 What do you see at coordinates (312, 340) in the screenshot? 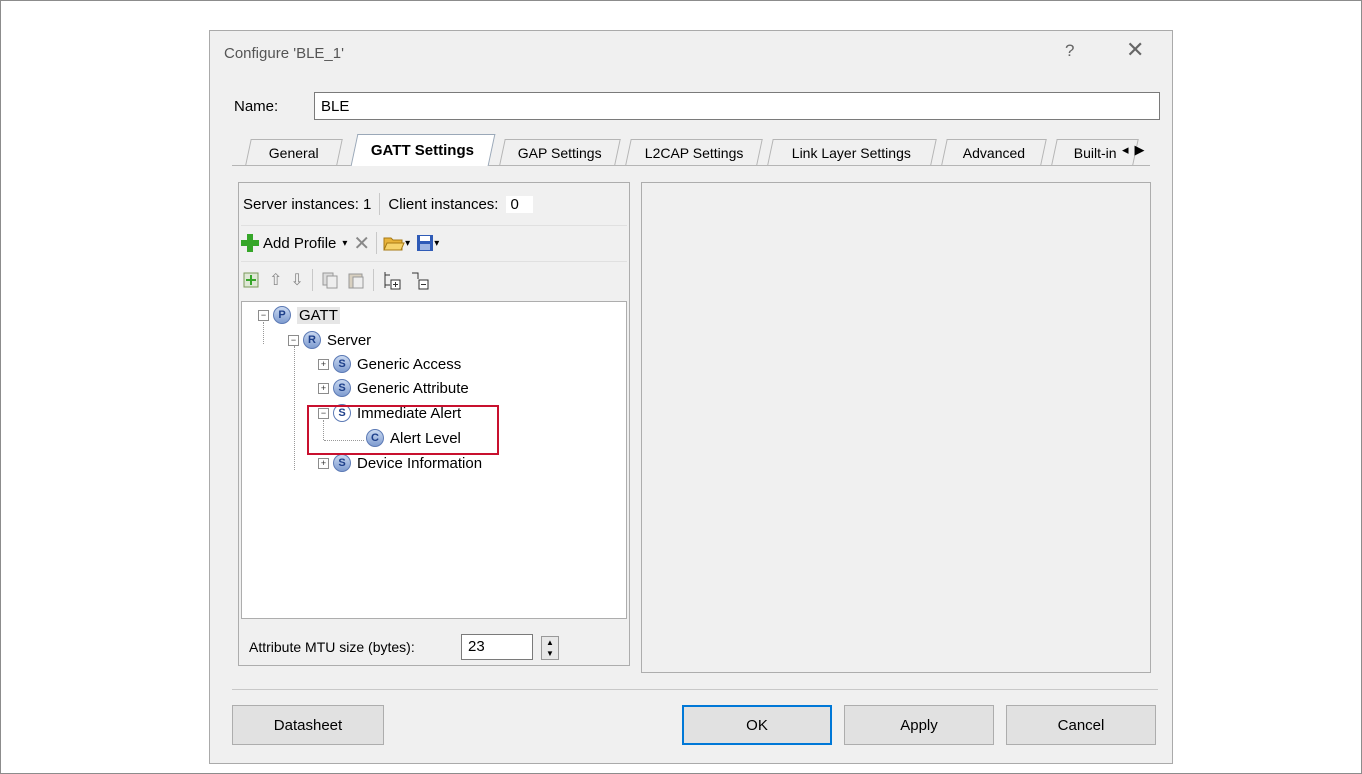
I see `role-icon: R` at bounding box center [312, 340].